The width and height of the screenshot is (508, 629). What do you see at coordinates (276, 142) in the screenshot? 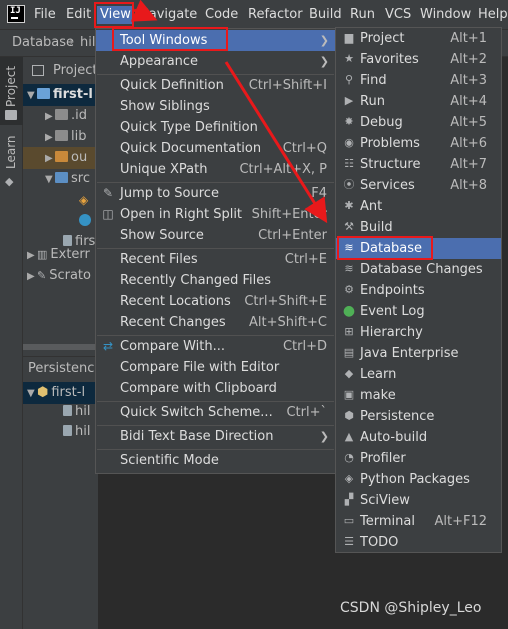
I see `arrow-to-submenu` at bounding box center [276, 142].